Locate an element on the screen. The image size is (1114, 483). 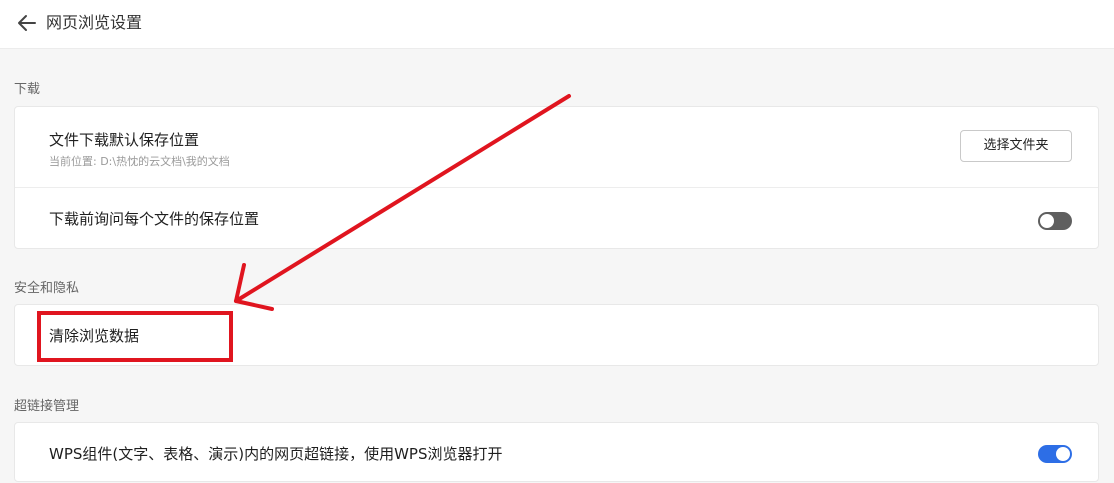
title-bar: 网页浏览设置 is located at coordinates (557, 24).